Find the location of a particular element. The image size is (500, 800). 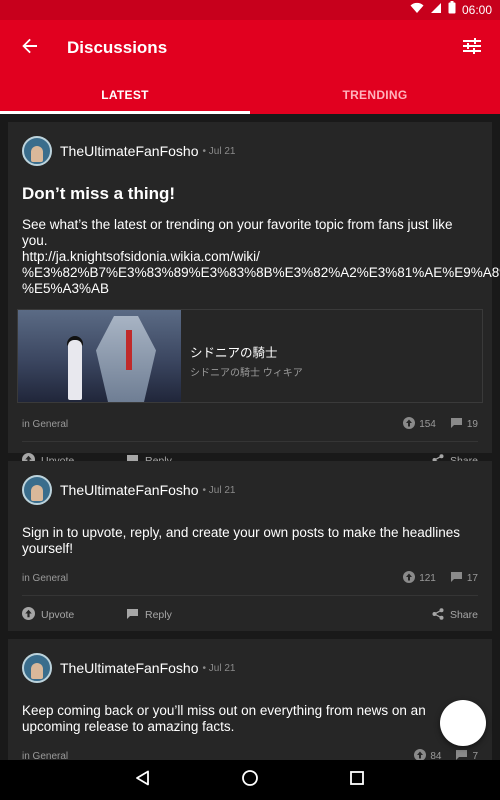

nav-back-button is located at coordinates (143, 780).